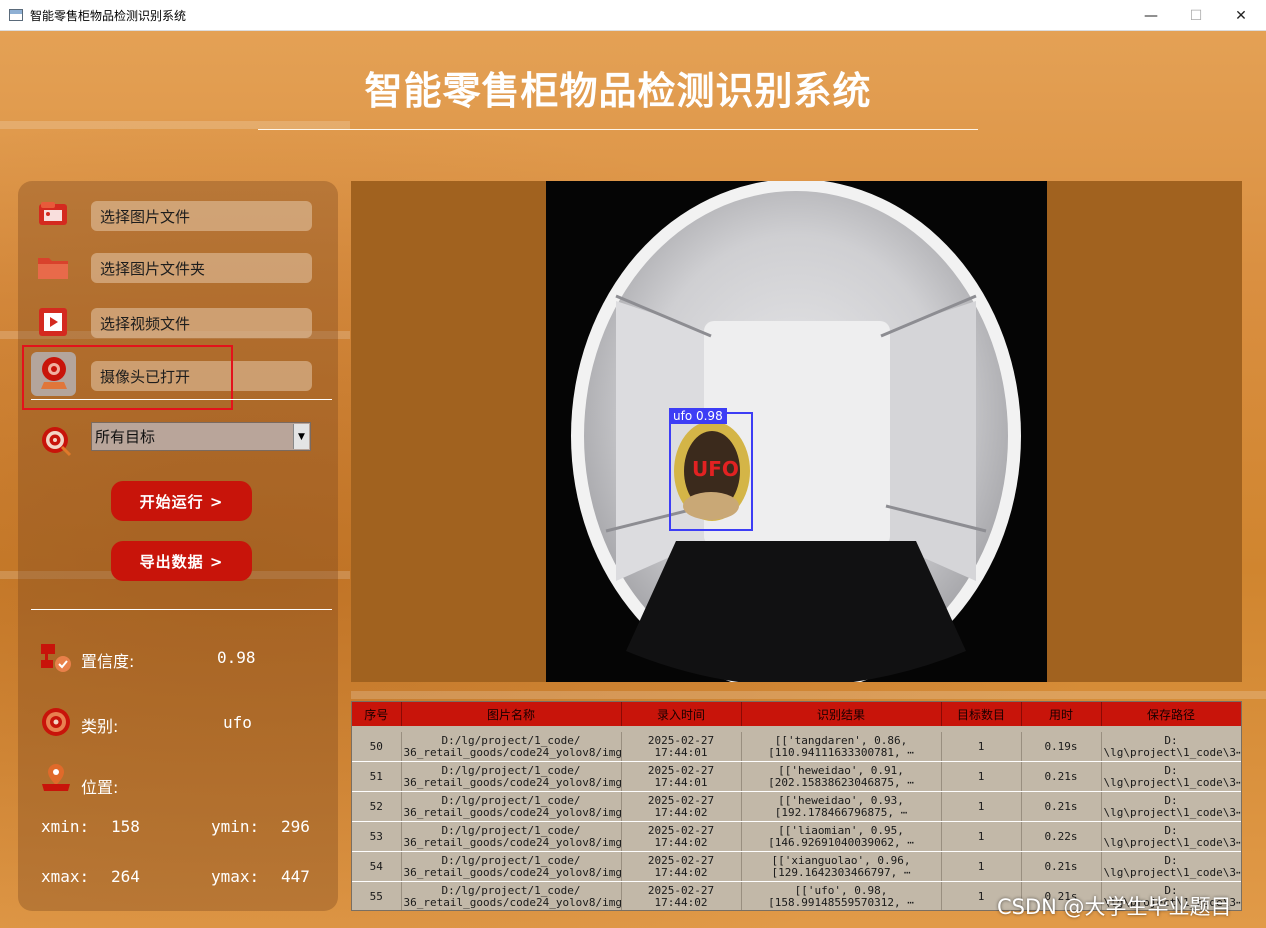  Describe the element at coordinates (1061, 747) in the screenshot. I see `cell-duration: 0.19s` at that location.